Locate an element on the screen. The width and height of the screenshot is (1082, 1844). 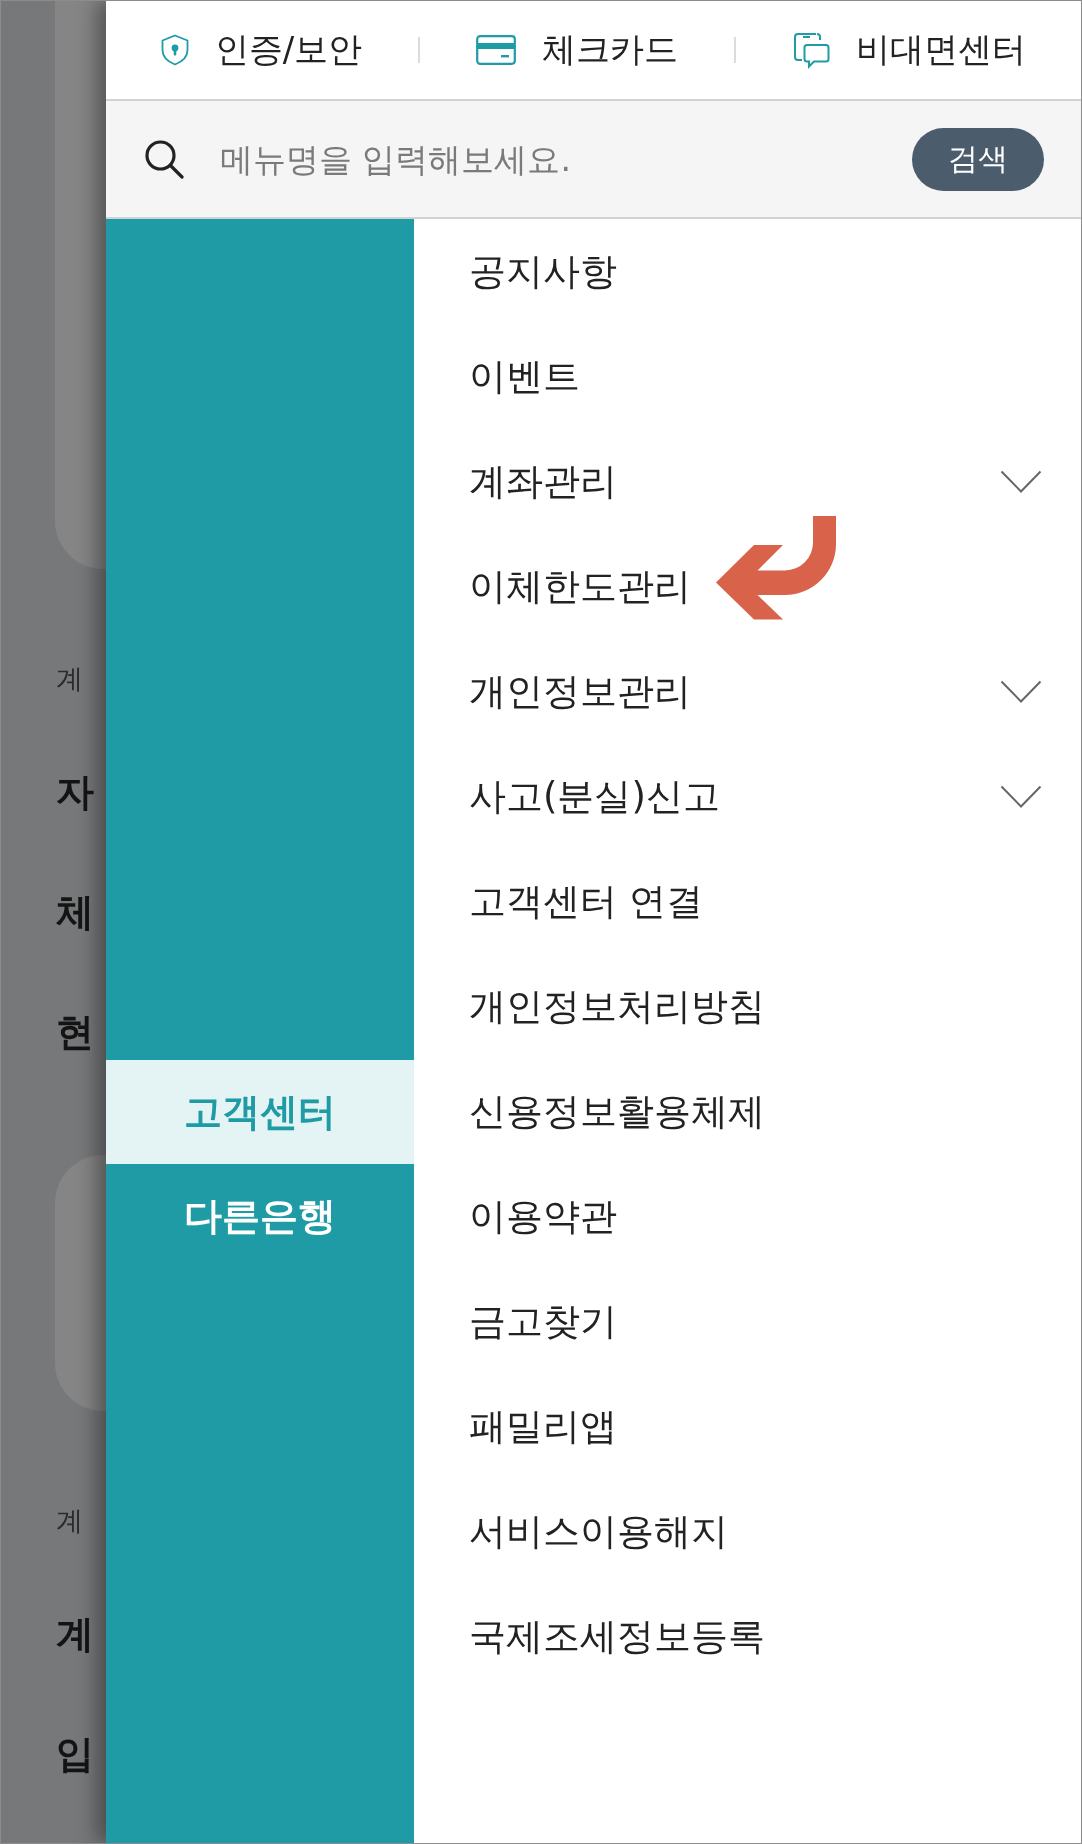
menu-item: 이용약관 is located at coordinates (747, 1216).